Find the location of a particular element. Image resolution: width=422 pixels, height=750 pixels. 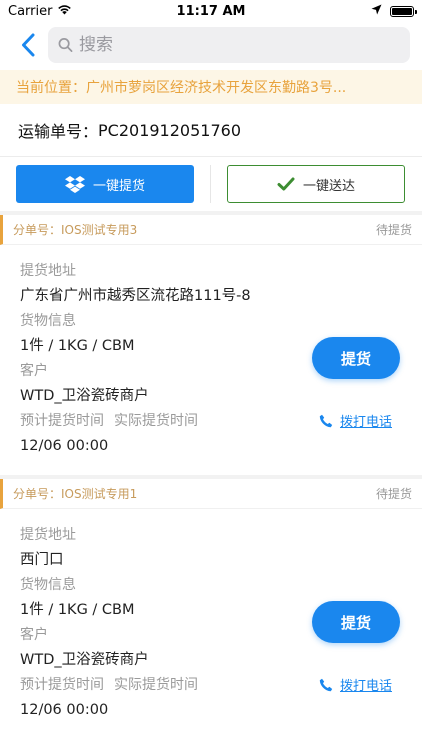

status-right is located at coordinates (394, 11).